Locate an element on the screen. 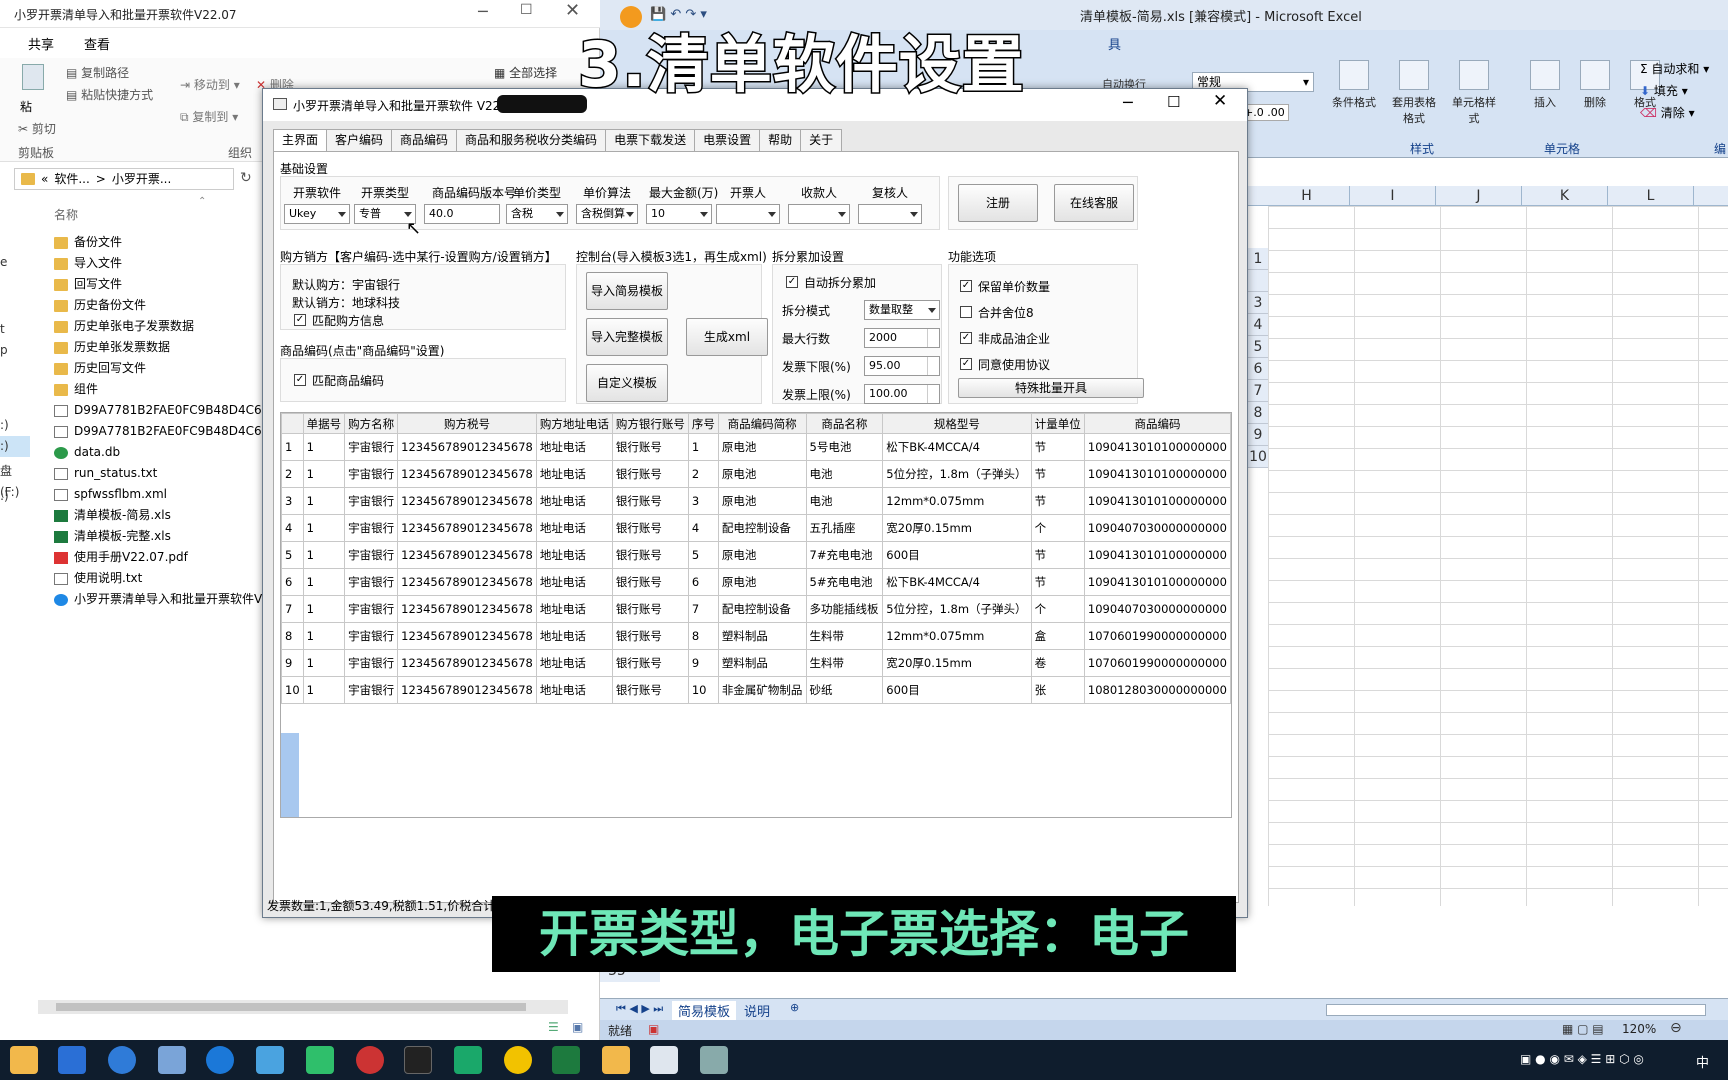 This screenshot has height=1080, width=1728. table-header: 购方名称 is located at coordinates (371, 423).